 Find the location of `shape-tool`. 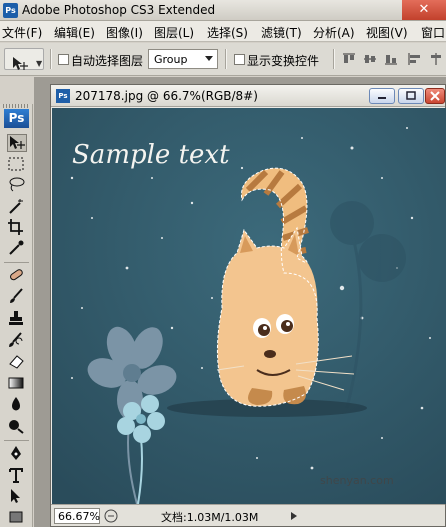

shape-tool is located at coordinates (17, 518).